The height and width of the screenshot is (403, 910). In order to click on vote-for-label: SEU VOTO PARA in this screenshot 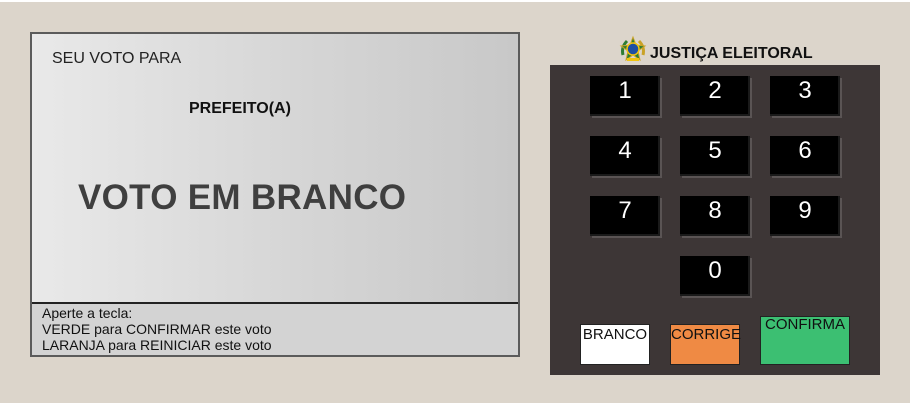, I will do `click(117, 58)`.